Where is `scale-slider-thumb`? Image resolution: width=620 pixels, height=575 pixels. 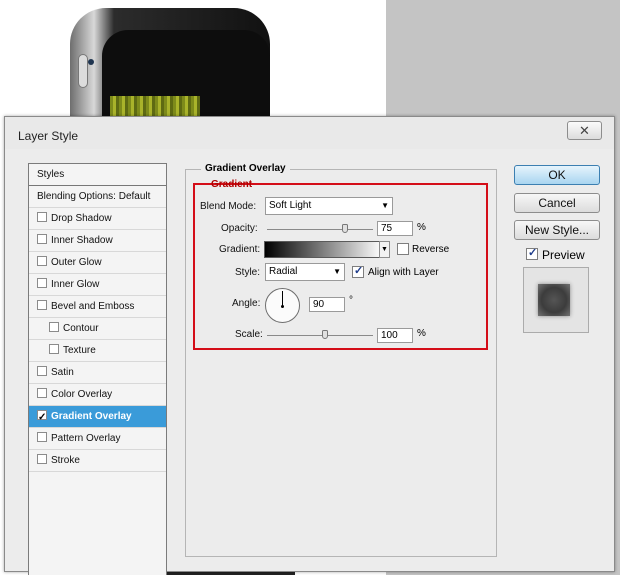 scale-slider-thumb is located at coordinates (325, 334).